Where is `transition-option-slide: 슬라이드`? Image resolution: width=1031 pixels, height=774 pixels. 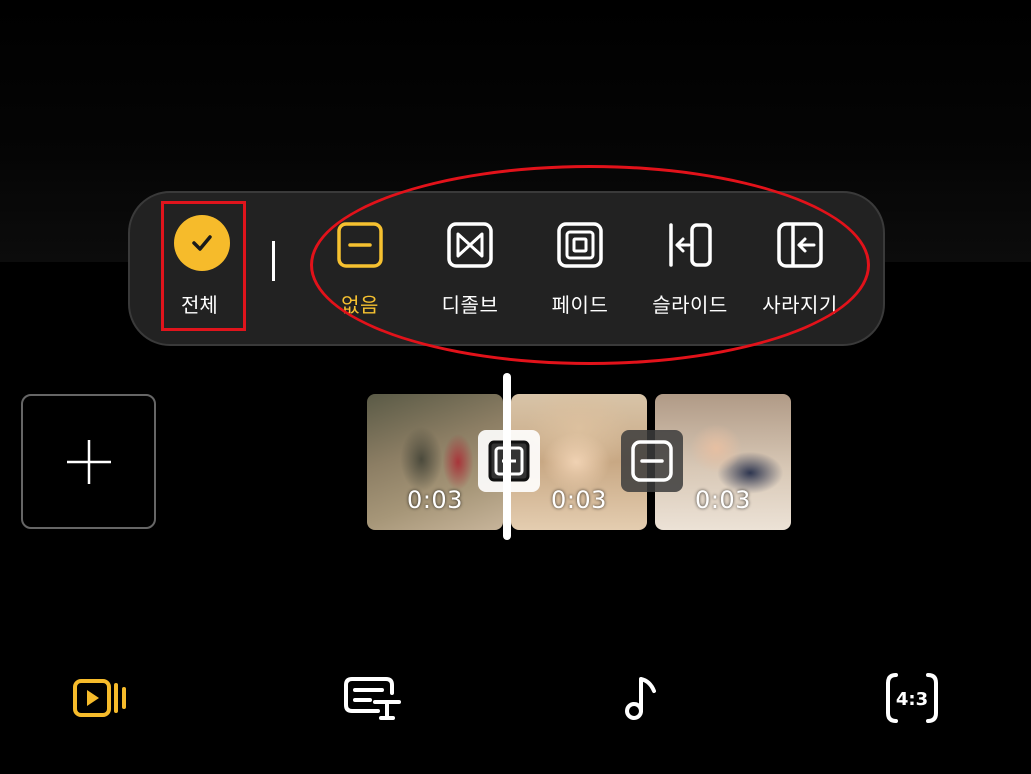 transition-option-slide: 슬라이드 is located at coordinates (690, 268).